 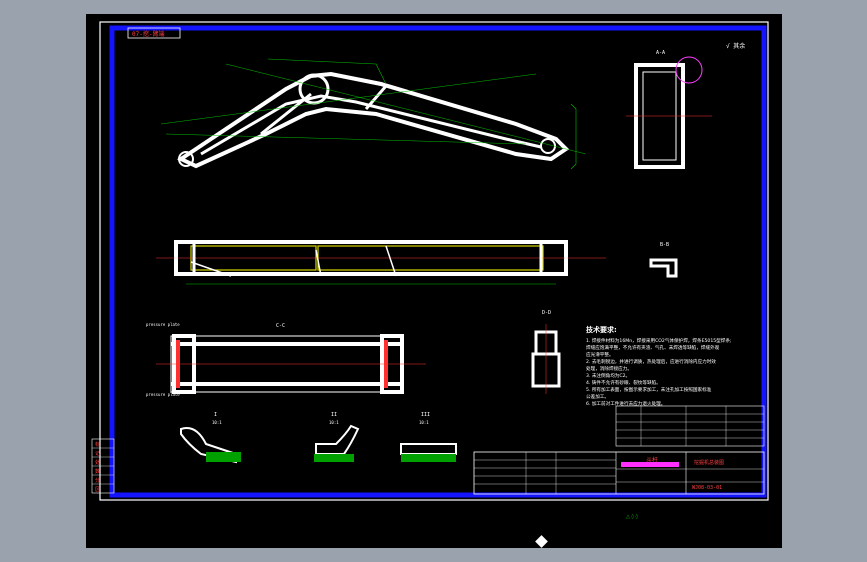 What do you see at coordinates (97, 471) in the screenshot?
I see `svg-text: 数` at bounding box center [97, 471].